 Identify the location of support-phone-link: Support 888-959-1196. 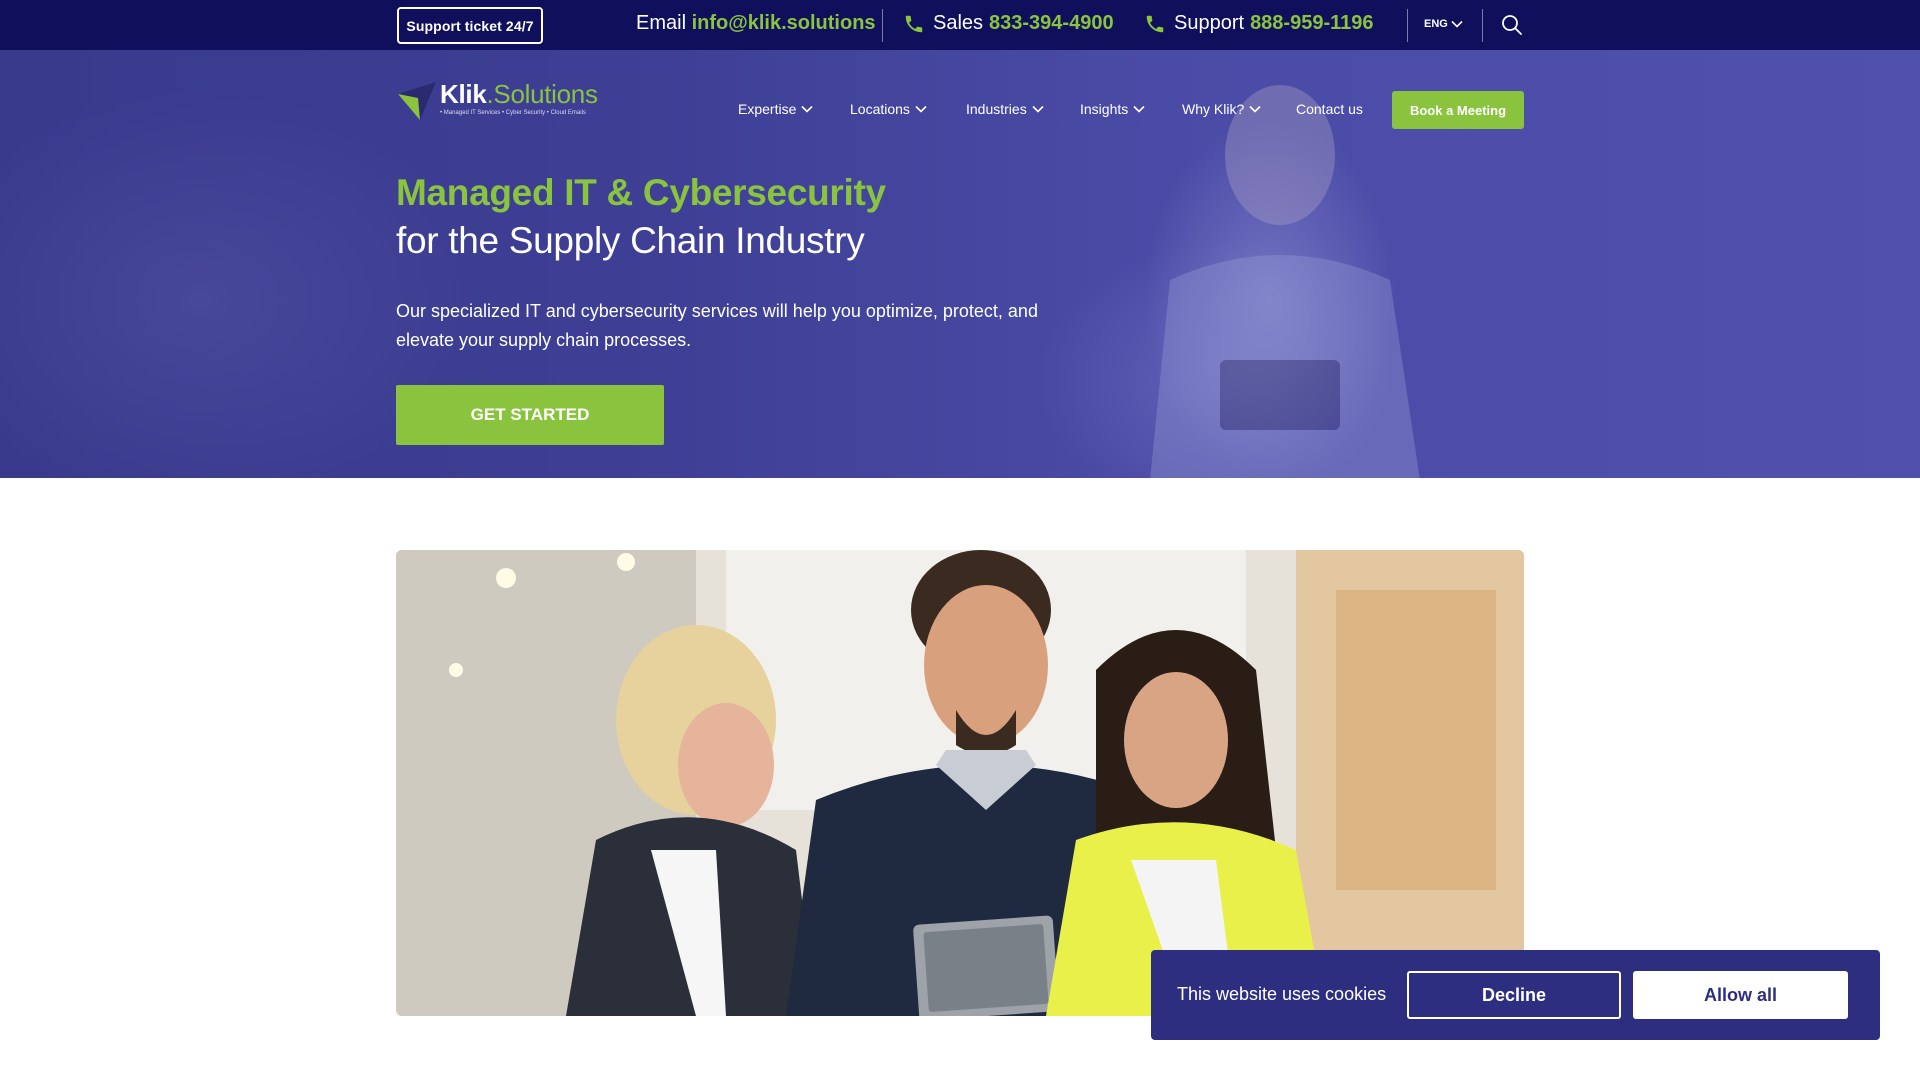
(1259, 23).